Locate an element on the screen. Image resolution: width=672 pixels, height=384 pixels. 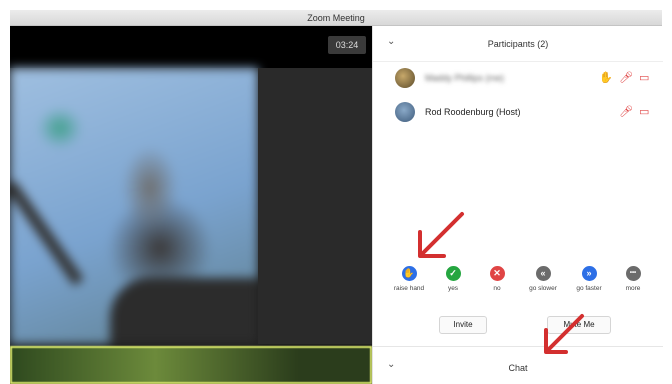
window-title: Zoom Meeting is located at coordinates (336, 18).